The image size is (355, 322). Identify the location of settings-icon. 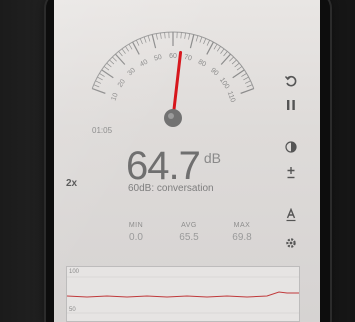
(291, 243).